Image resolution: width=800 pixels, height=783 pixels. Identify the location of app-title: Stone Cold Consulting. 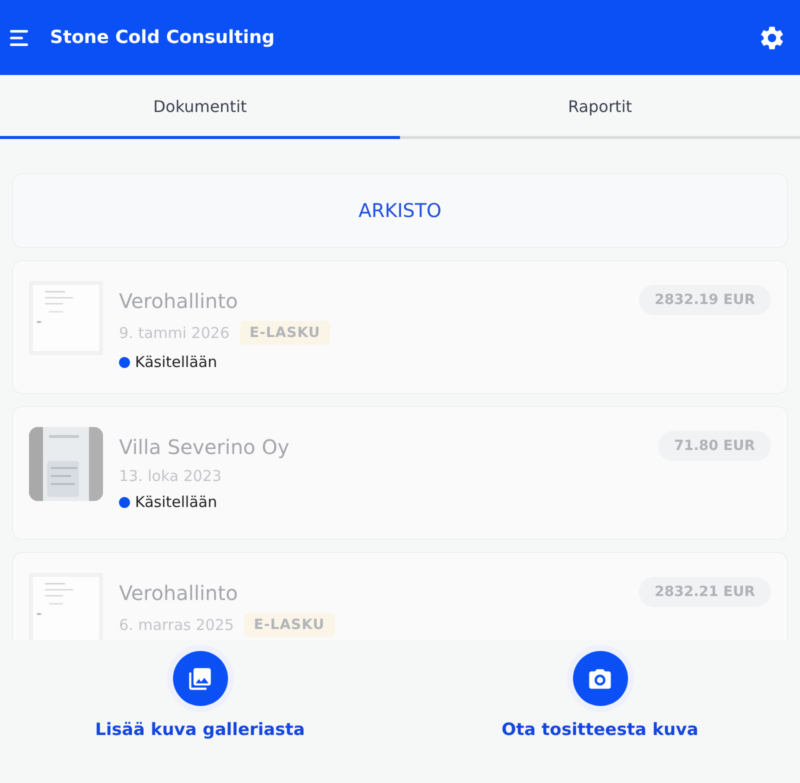
(163, 37).